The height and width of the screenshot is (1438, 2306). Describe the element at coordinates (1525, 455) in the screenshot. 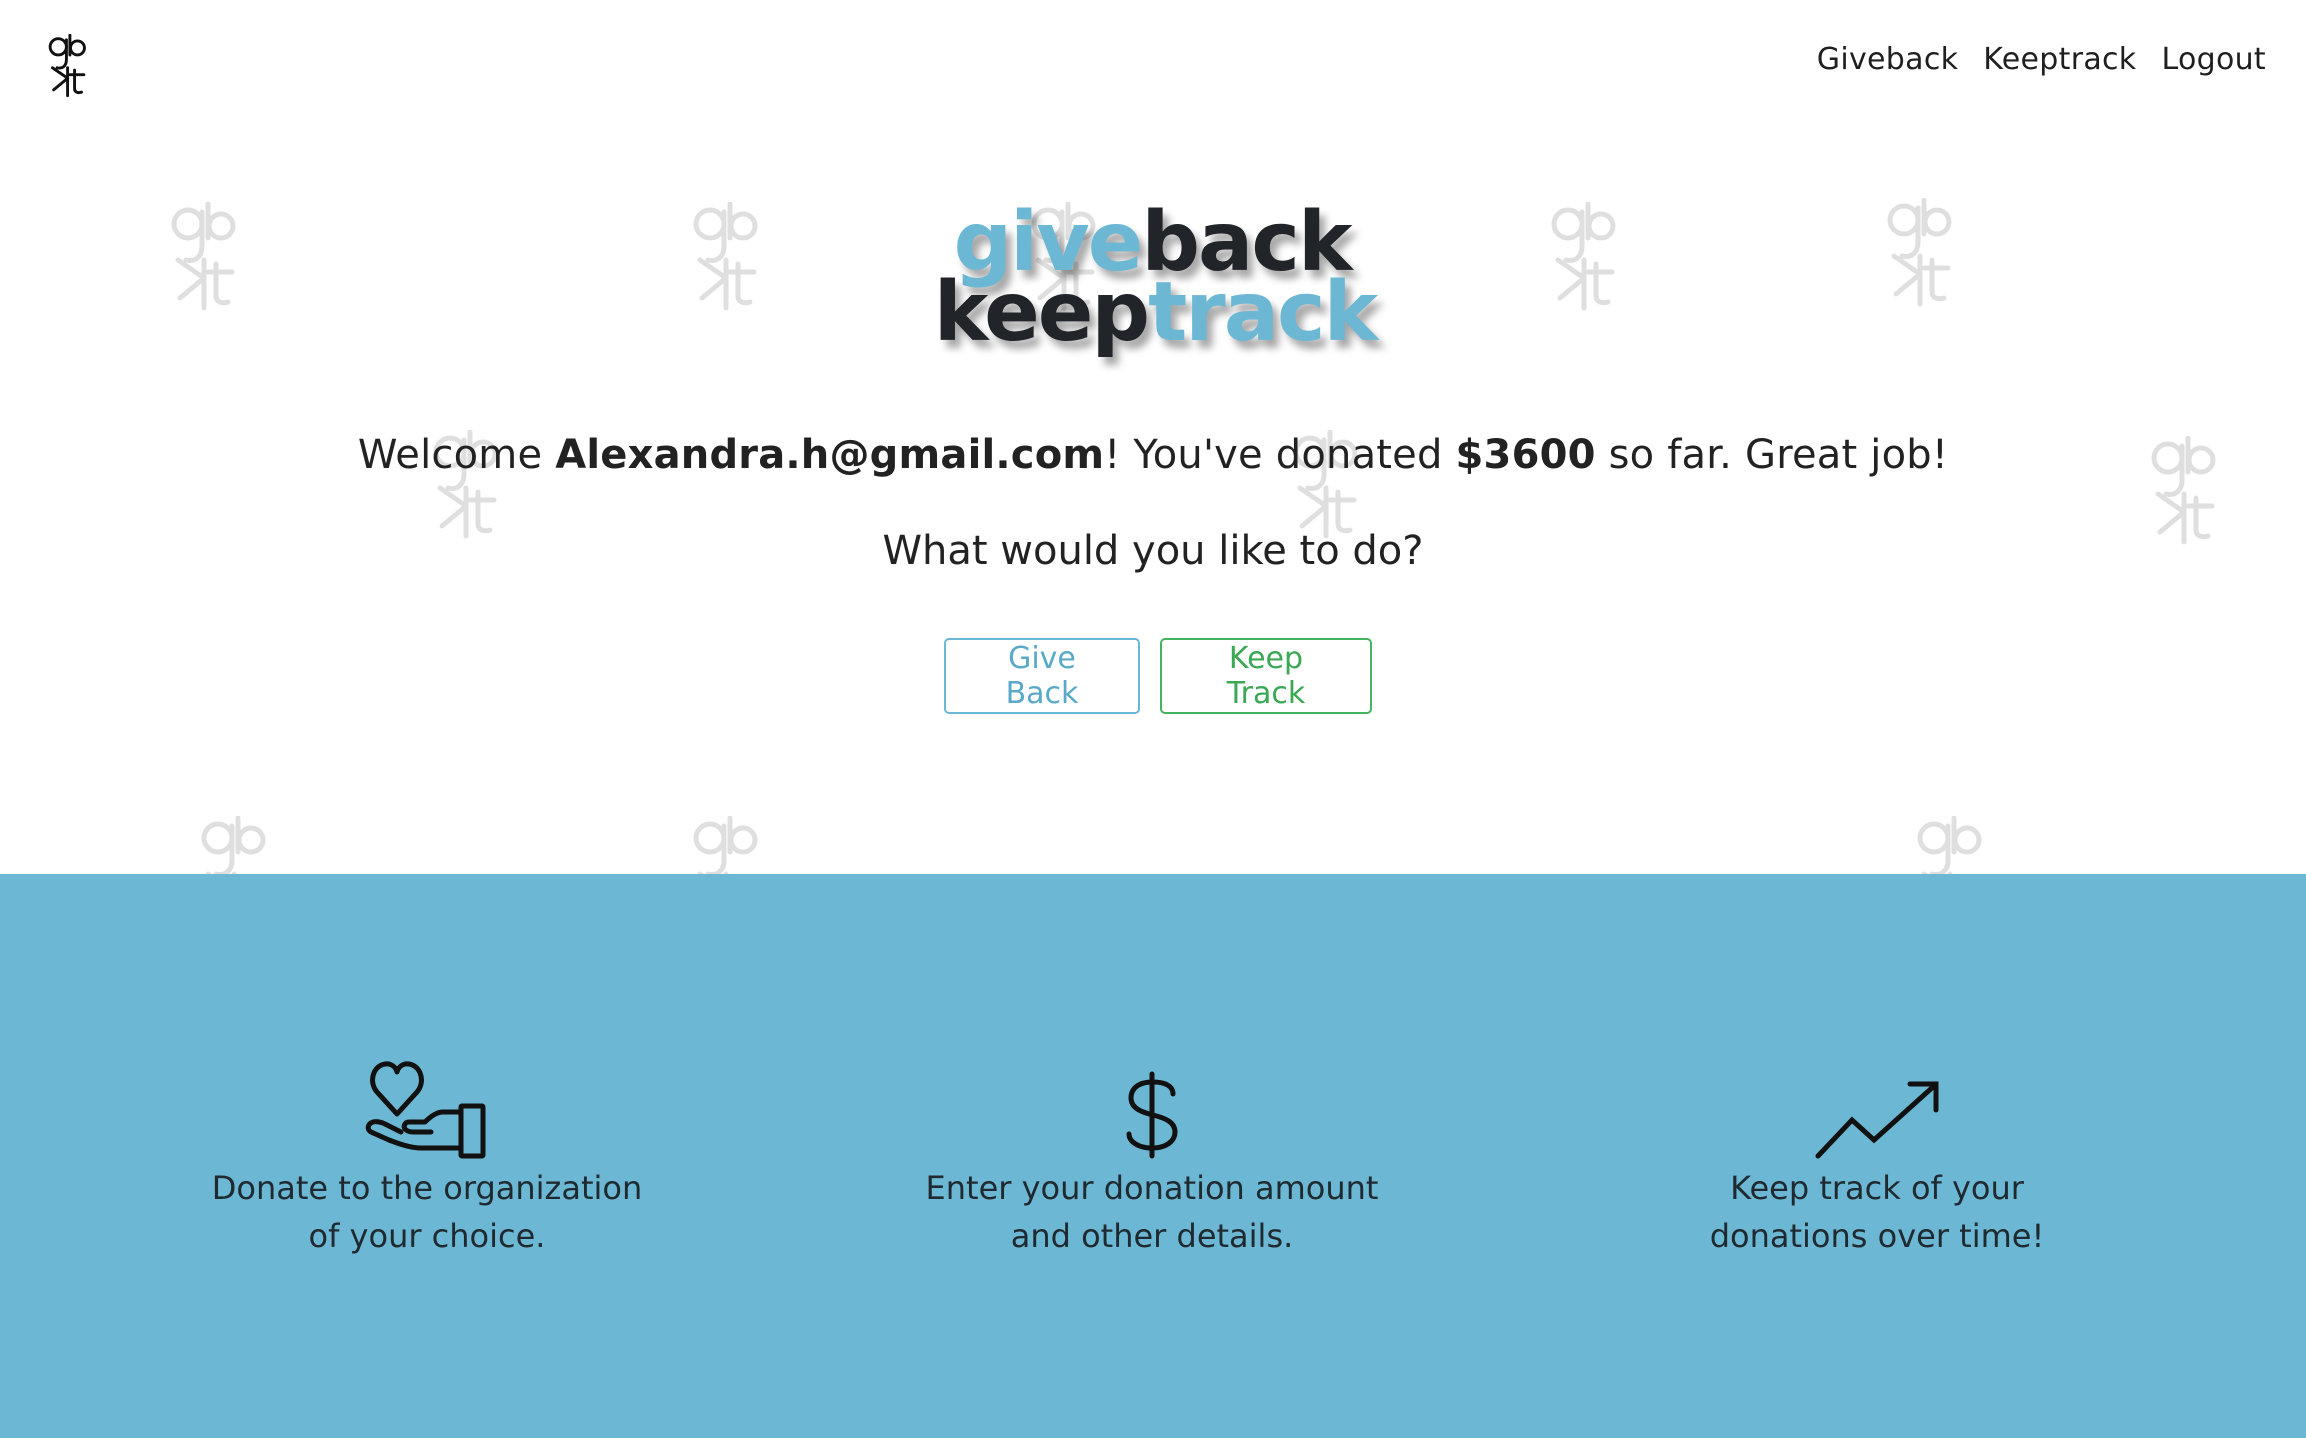

I see `donated-amount: $3600` at that location.